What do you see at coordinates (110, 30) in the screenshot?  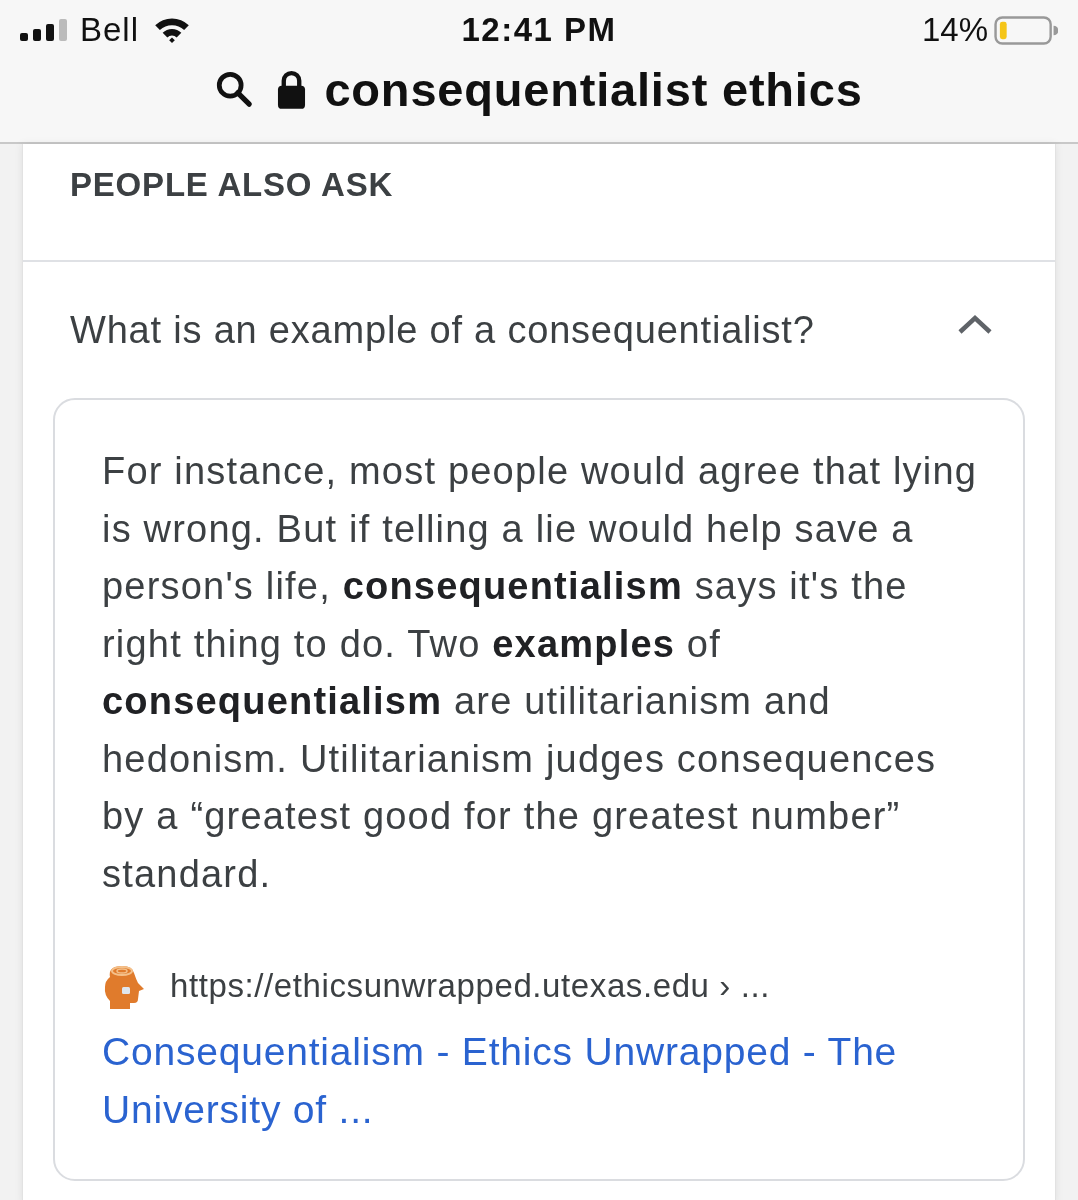 I see `carrier-name: Bell` at bounding box center [110, 30].